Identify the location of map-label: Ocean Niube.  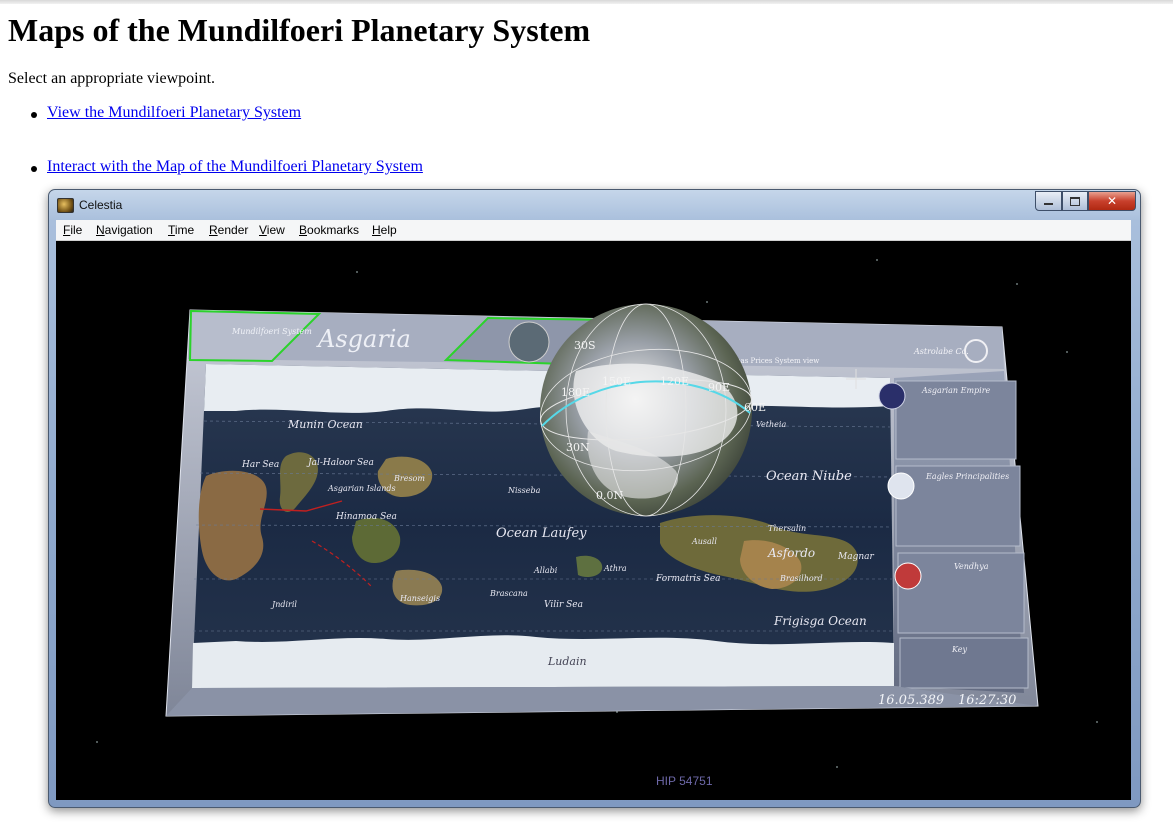
(809, 476).